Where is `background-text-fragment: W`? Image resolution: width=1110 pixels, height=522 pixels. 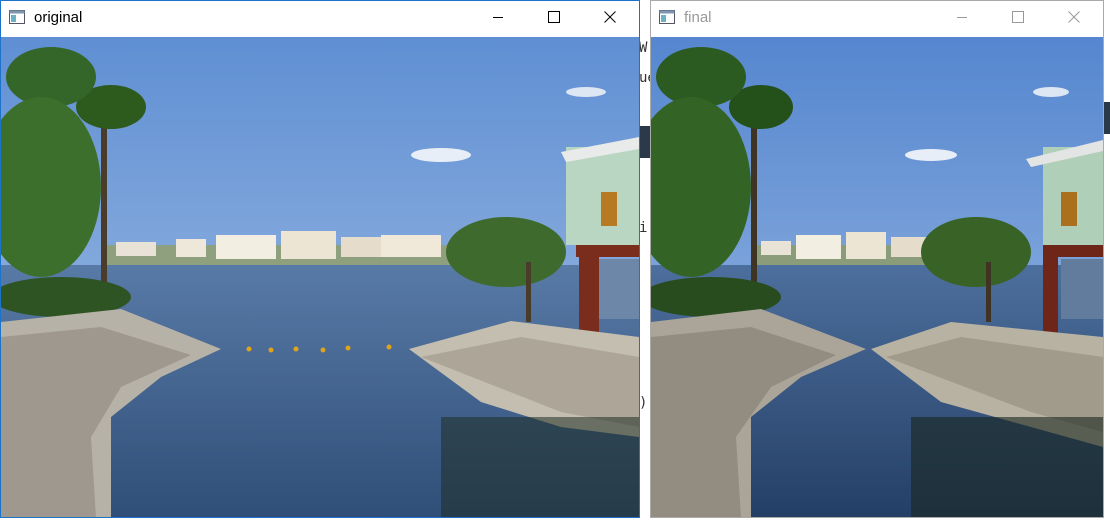 background-text-fragment: W is located at coordinates (643, 48).